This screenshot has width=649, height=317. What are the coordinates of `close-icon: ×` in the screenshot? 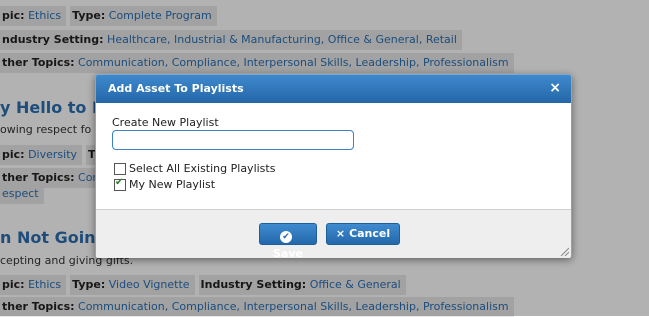 It's located at (555, 88).